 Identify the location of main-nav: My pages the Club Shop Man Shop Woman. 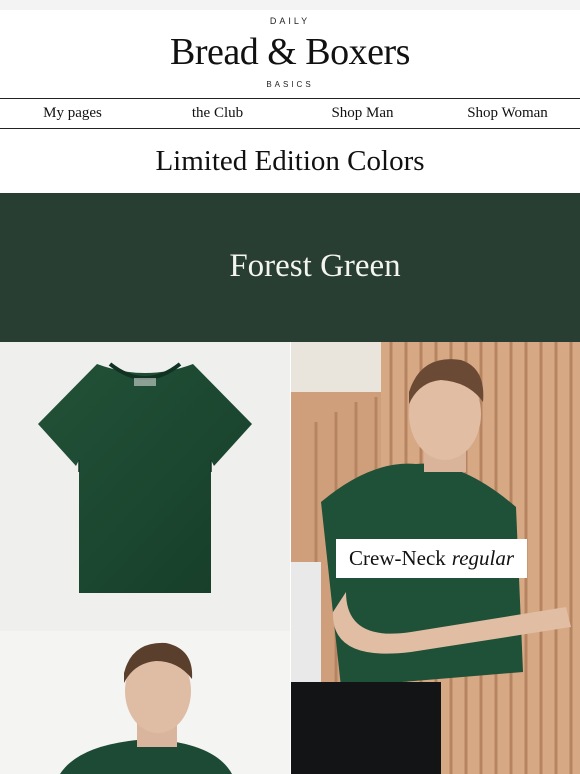
(290, 113).